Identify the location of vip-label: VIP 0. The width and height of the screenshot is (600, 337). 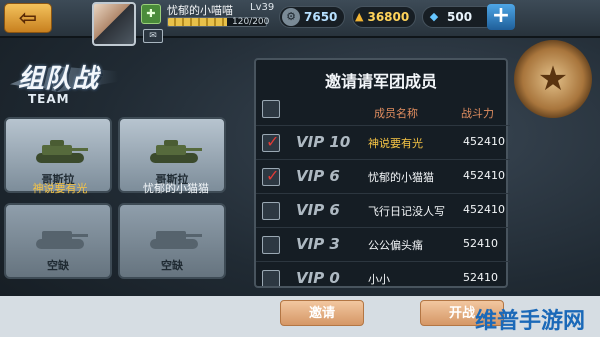
(318, 277).